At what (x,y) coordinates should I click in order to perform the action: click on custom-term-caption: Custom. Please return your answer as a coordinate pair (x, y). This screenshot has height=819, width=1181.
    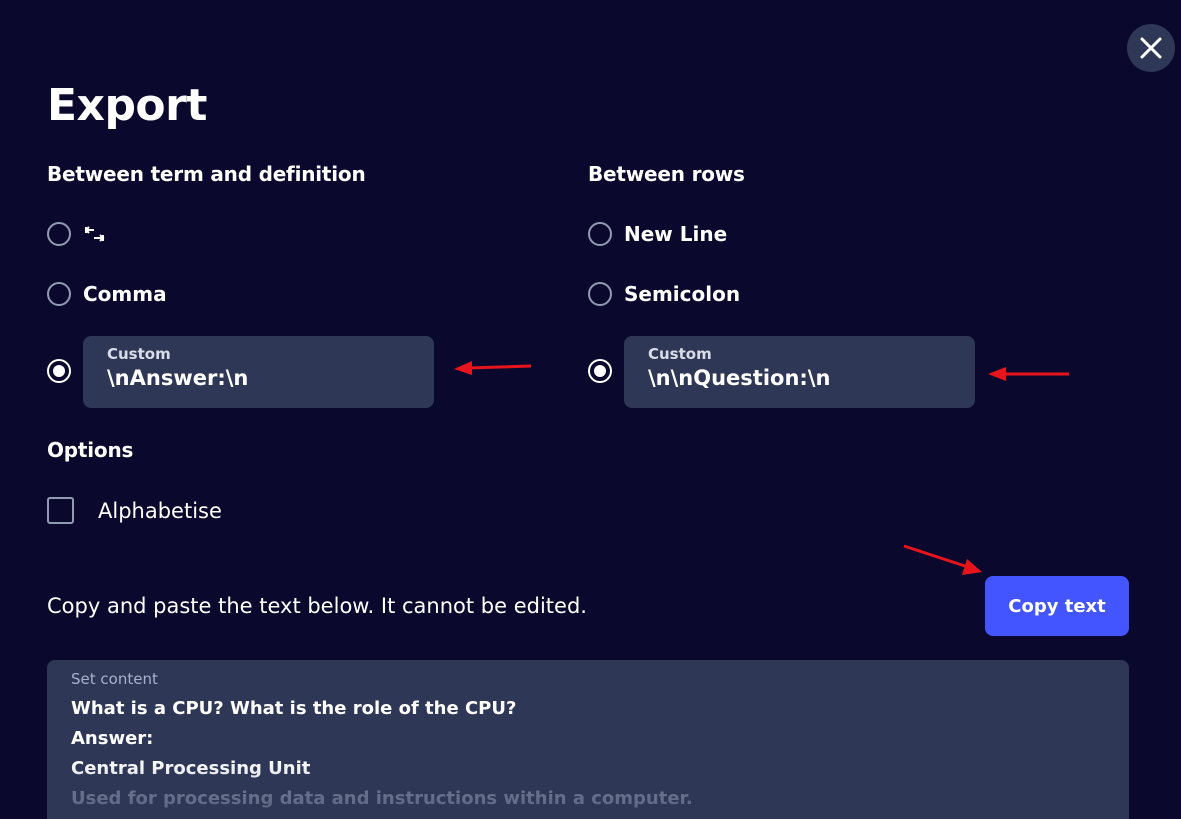
    Looking at the image, I should click on (139, 354).